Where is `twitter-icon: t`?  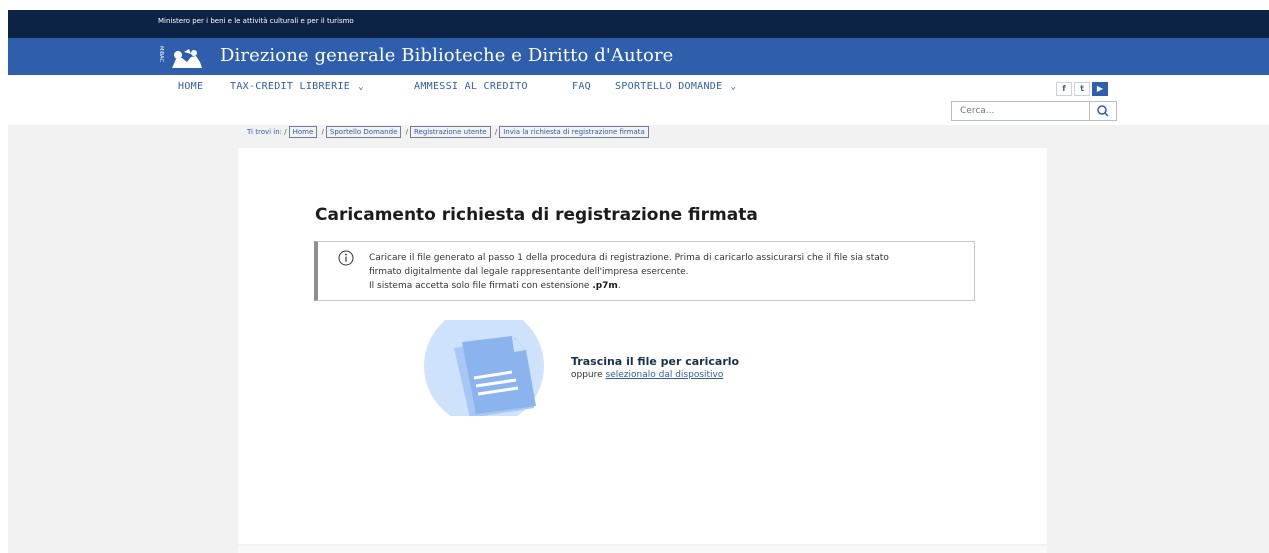
twitter-icon: t is located at coordinates (1082, 89).